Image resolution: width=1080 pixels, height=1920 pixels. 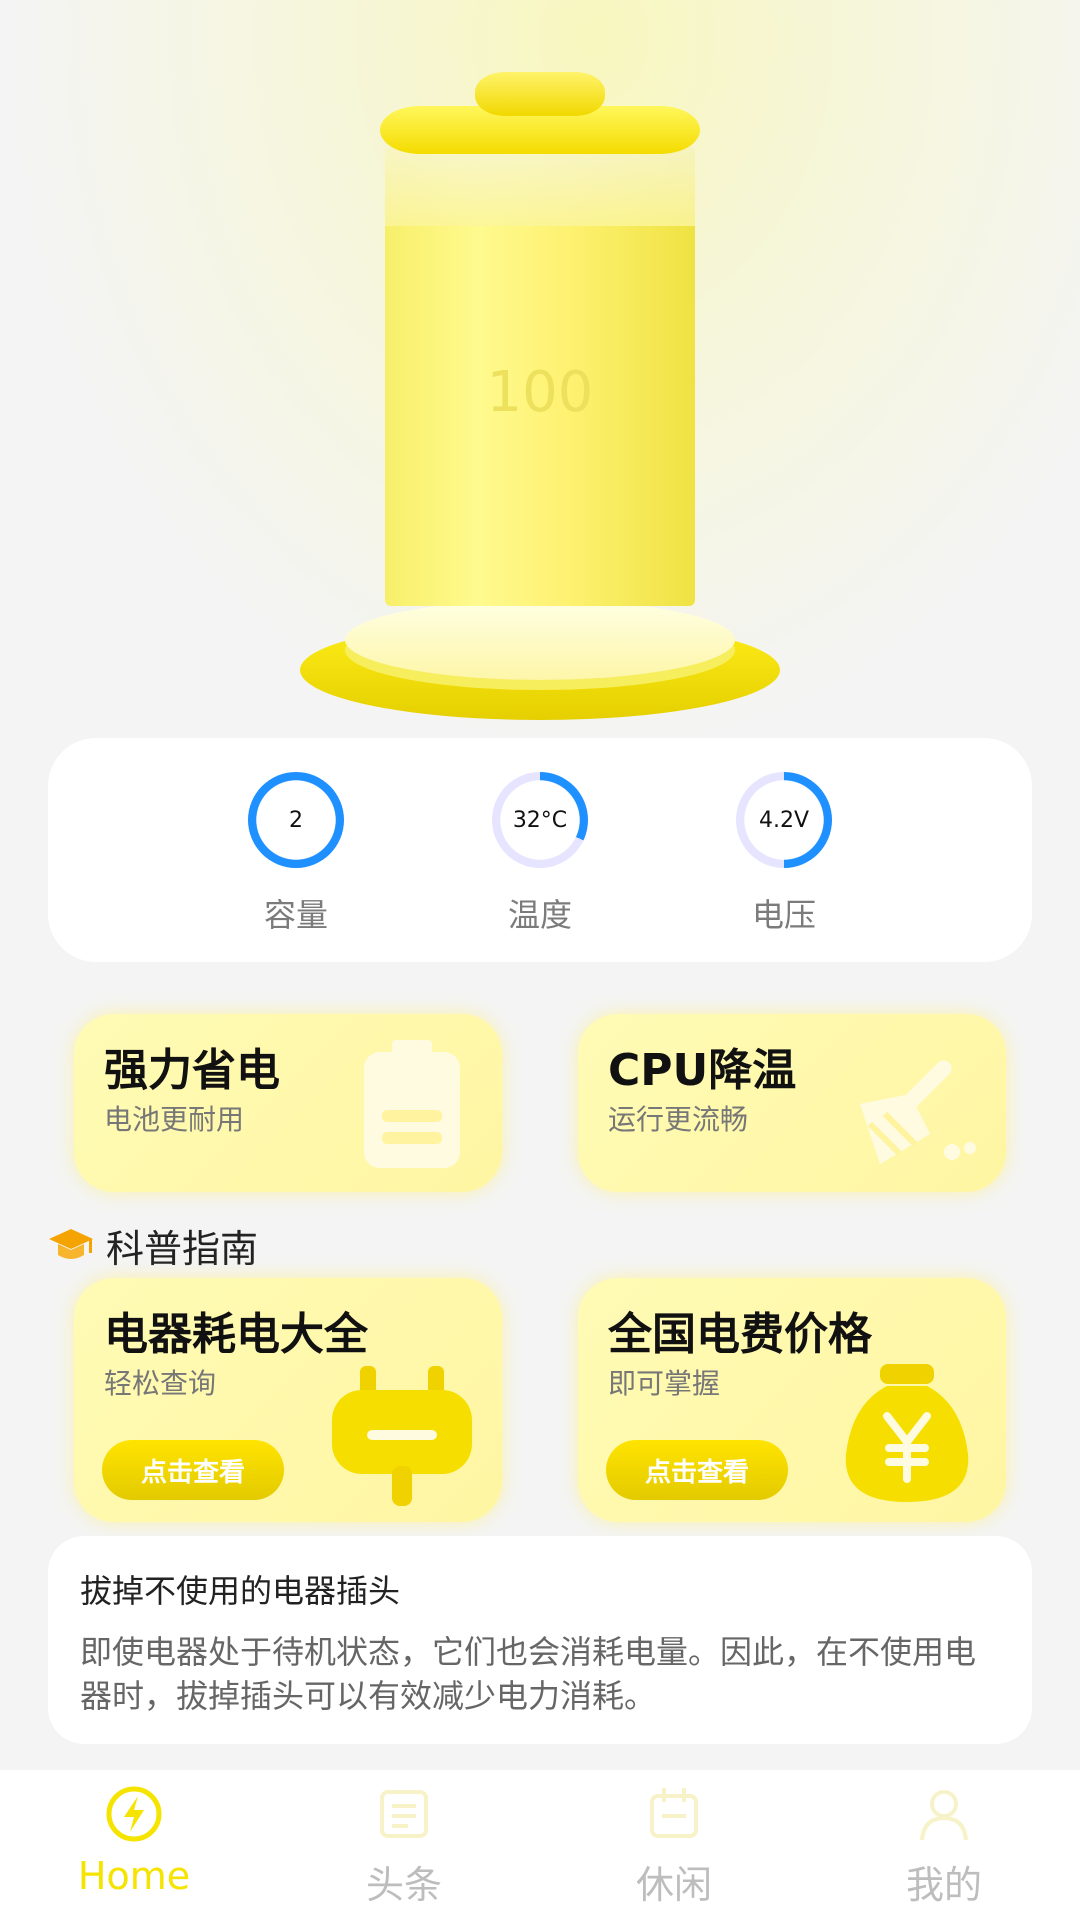 What do you see at coordinates (792, 1400) in the screenshot?
I see `electricity-price-card: 全国电费价格 即可掌握 点击查看` at bounding box center [792, 1400].